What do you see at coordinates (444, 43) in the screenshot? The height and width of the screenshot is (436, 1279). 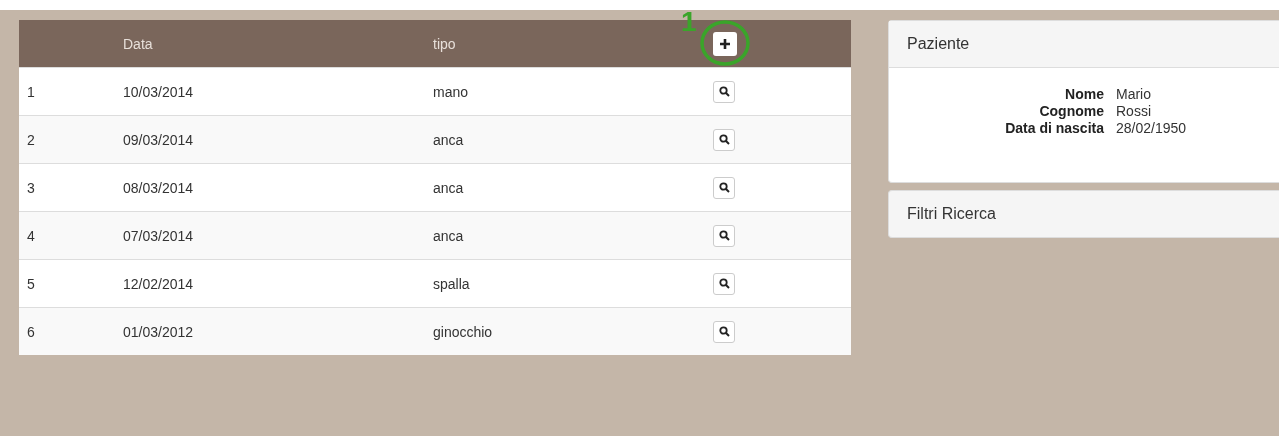 I see `column-header: tipo` at bounding box center [444, 43].